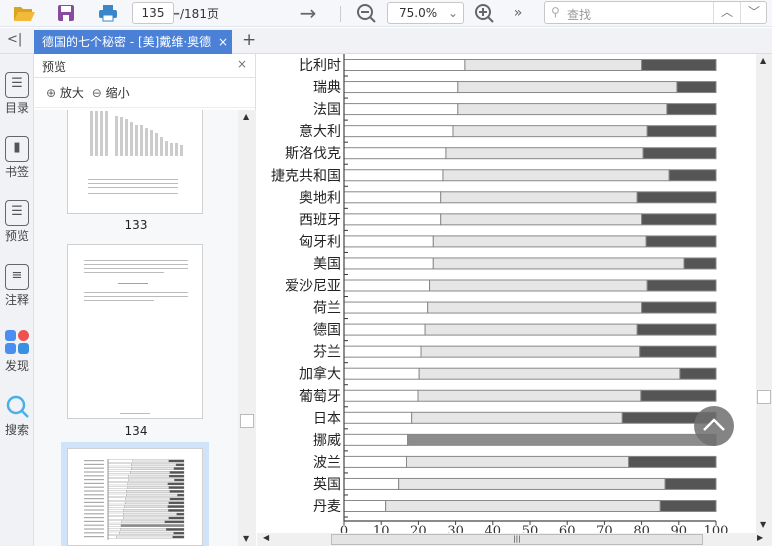 This screenshot has width=772, height=546. I want to click on vertical-scrollbar: ▲ ▼, so click(764, 293).